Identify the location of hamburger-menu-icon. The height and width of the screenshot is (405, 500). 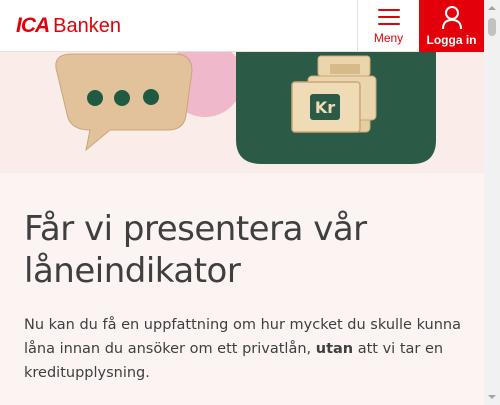
(388, 17).